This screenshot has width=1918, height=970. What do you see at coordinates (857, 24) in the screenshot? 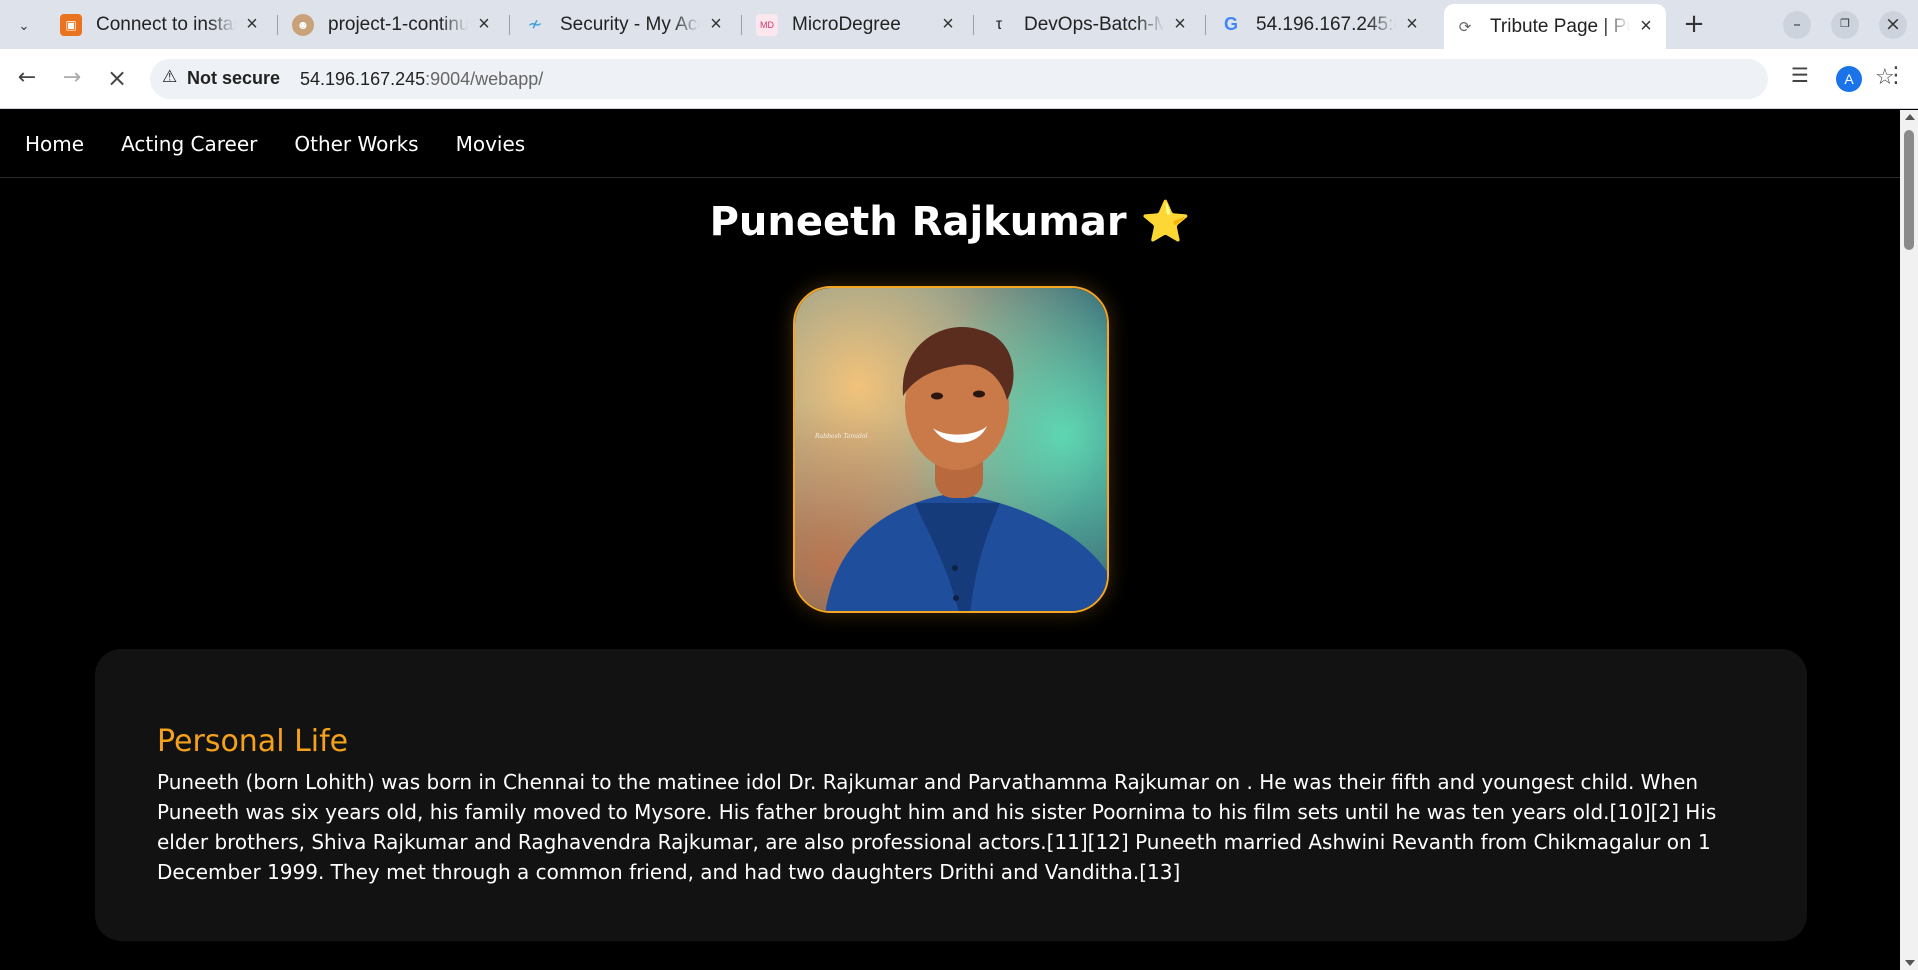
I see `tab-microdegree: MD MicroDegree ×` at bounding box center [857, 24].